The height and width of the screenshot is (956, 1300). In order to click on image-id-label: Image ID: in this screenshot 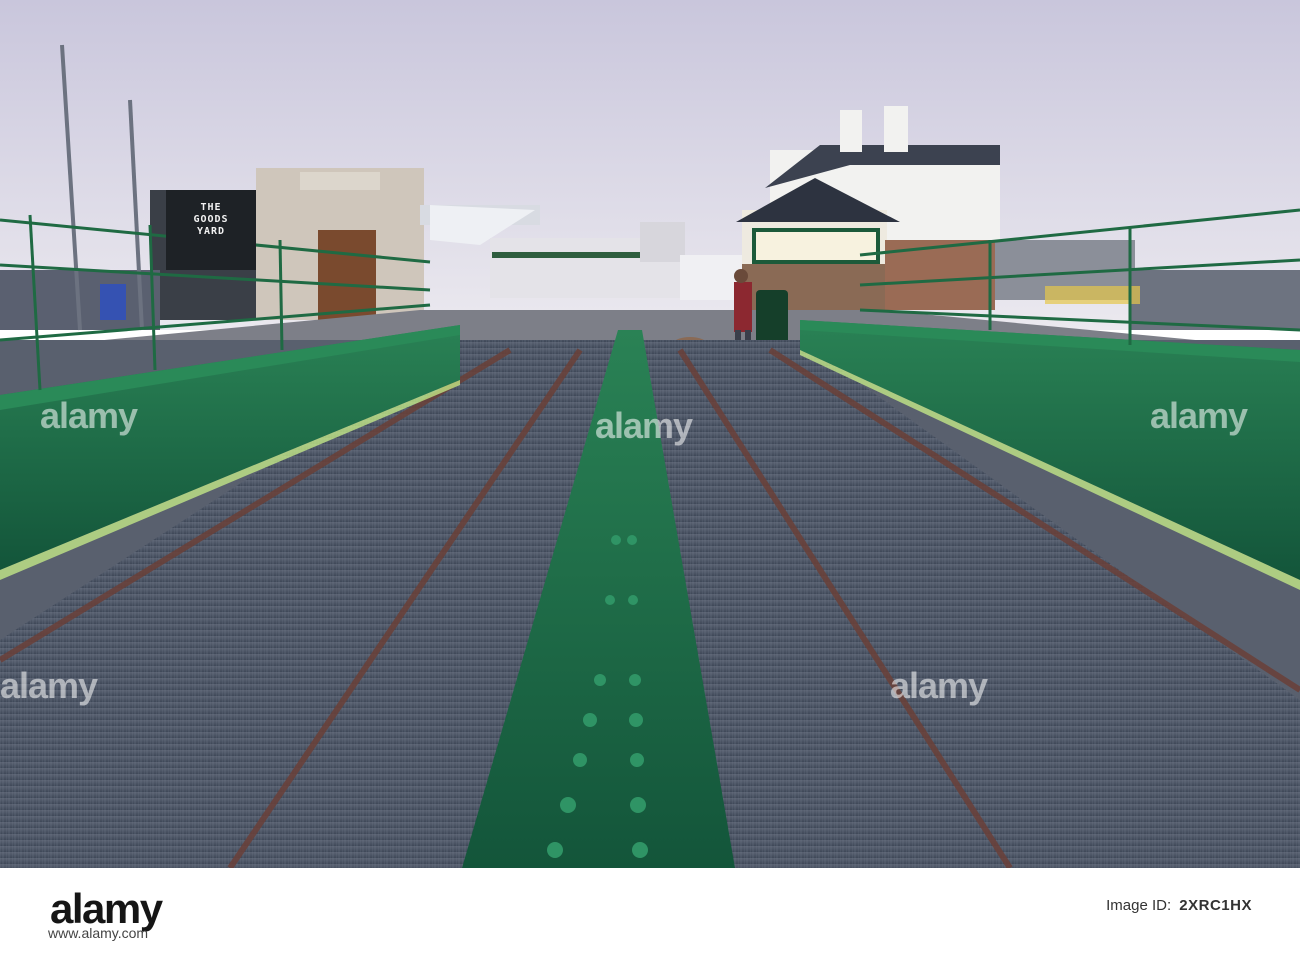, I will do `click(1139, 905)`.